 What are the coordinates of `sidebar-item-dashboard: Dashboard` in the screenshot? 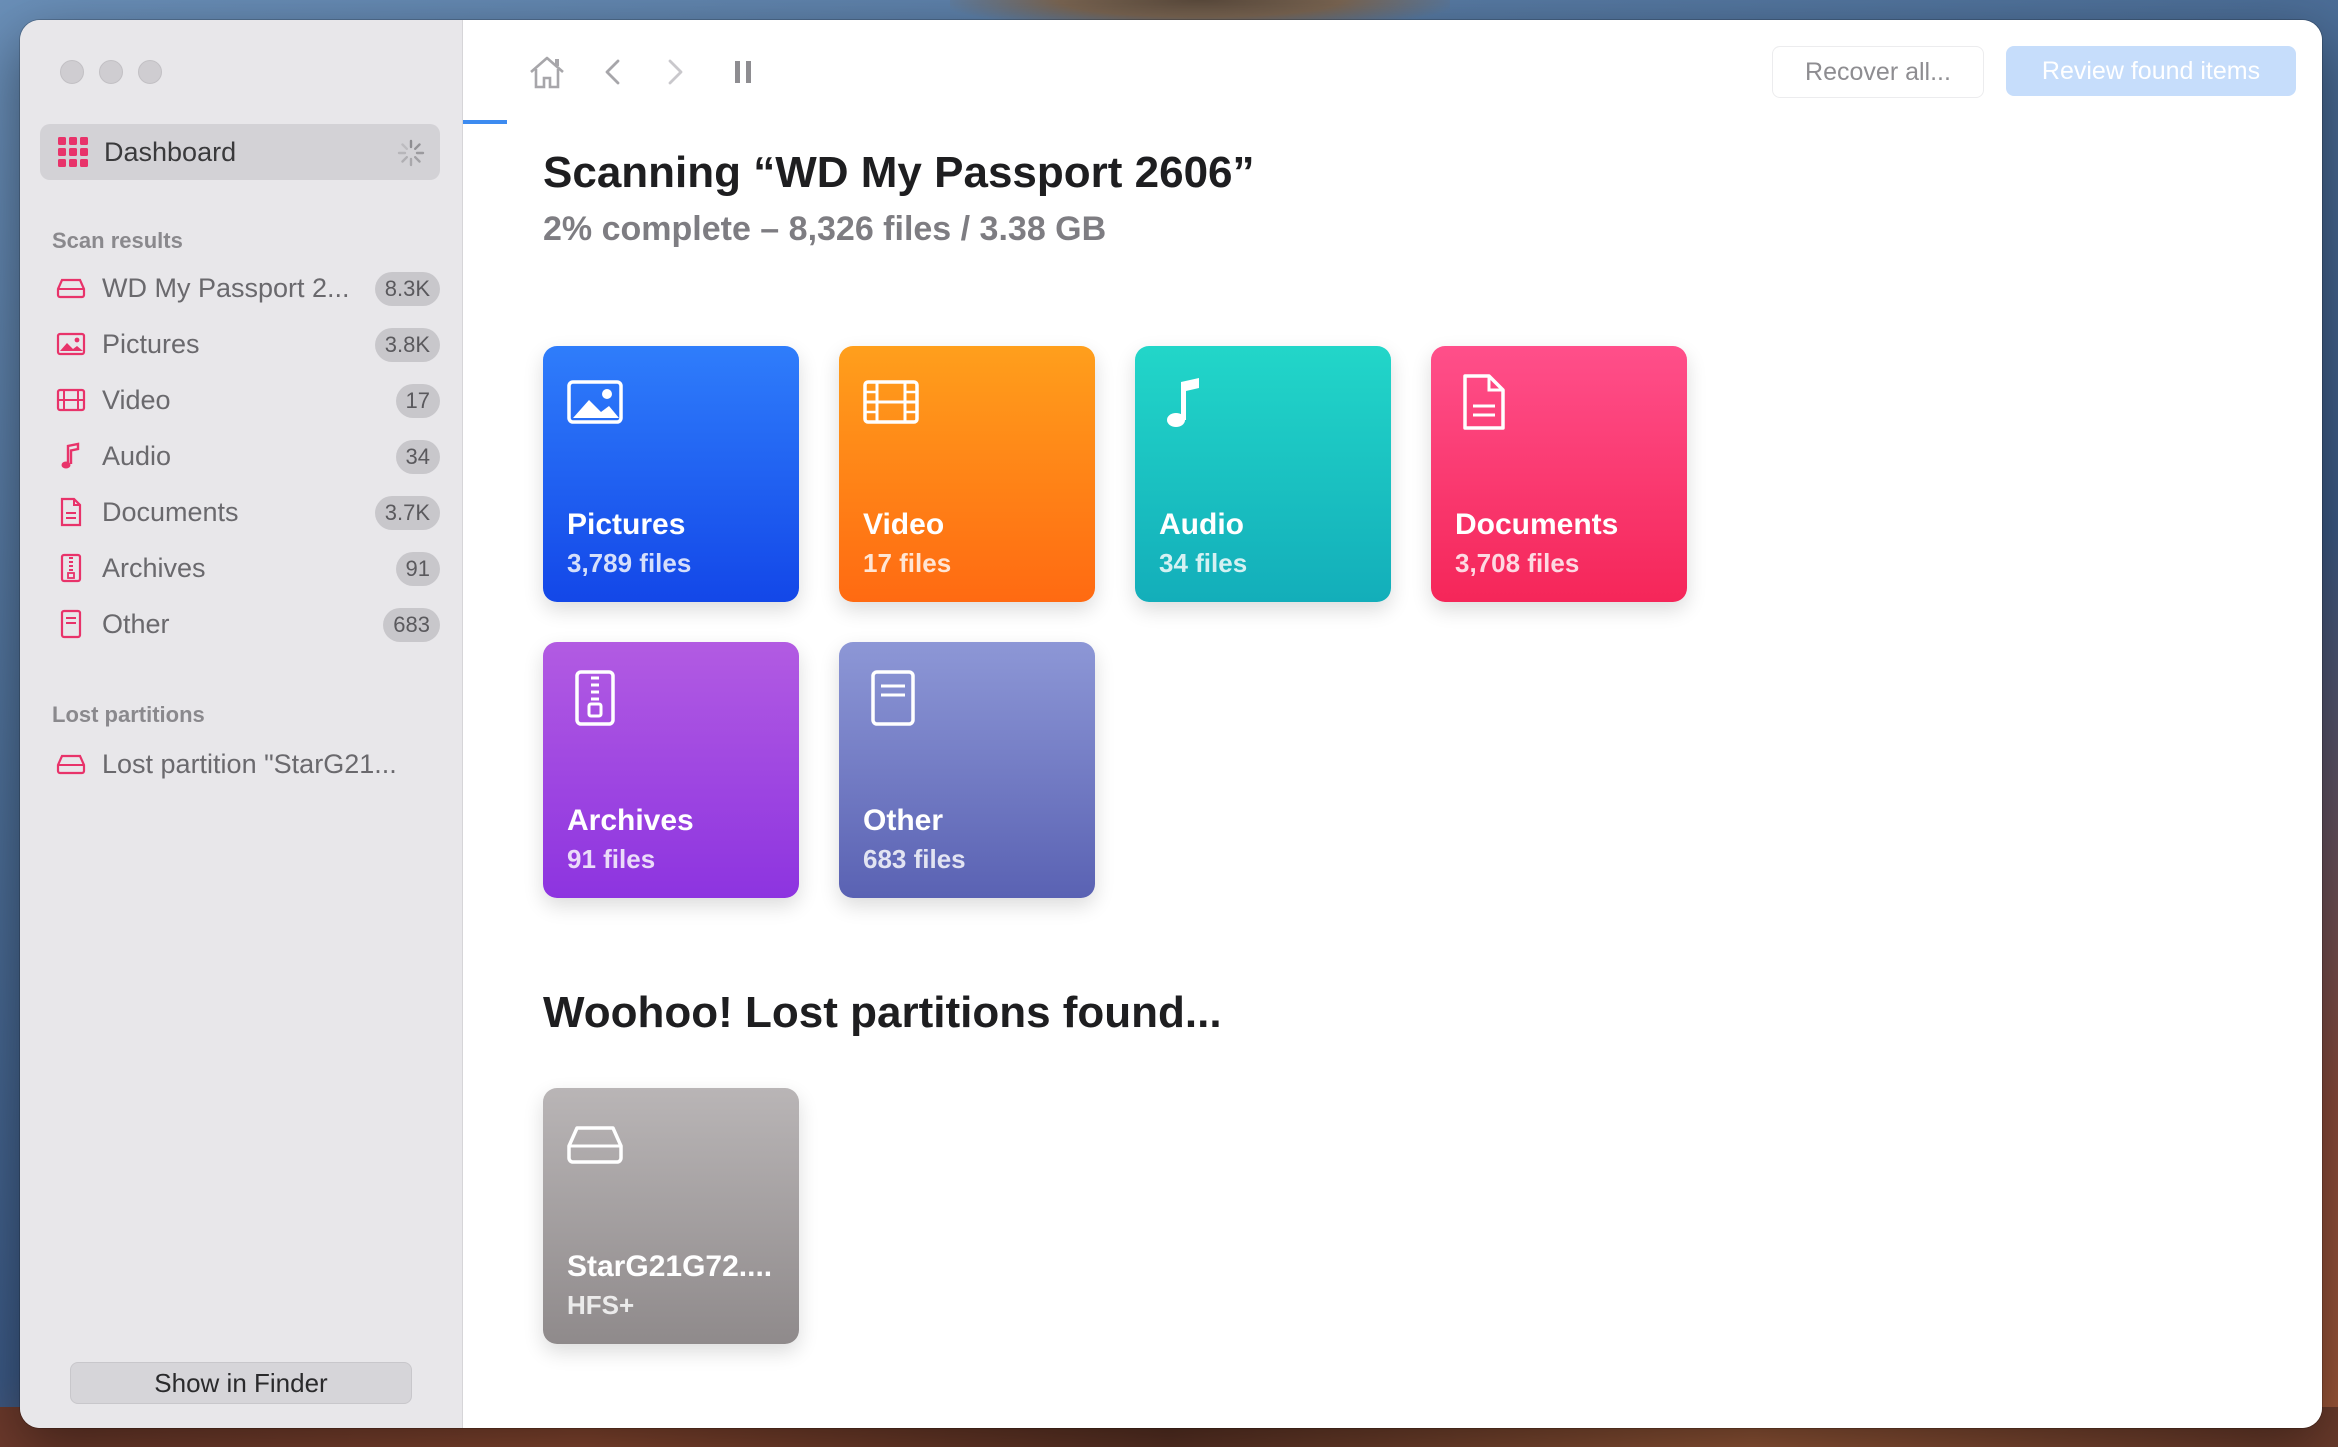 It's located at (240, 152).